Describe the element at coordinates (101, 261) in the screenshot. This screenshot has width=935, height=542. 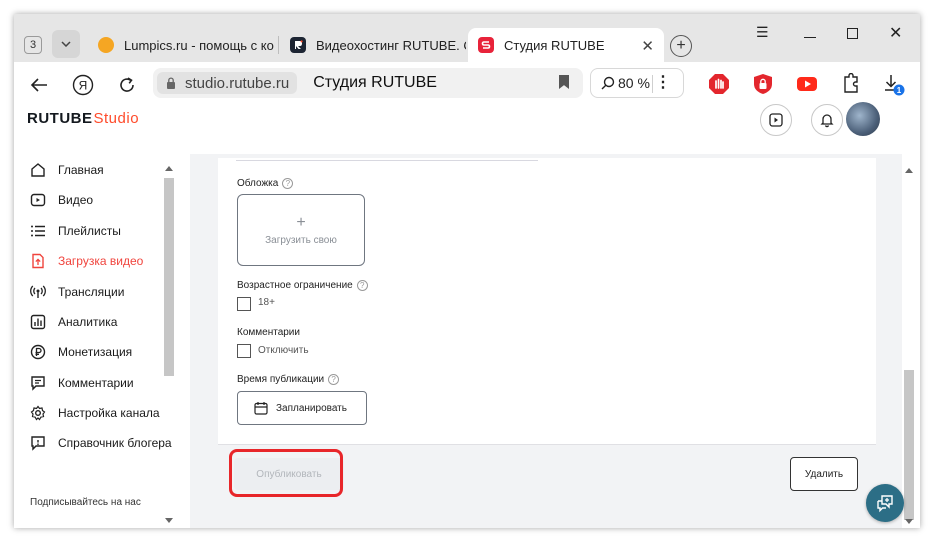
I see `sidebar-item-label: Загрузка видео` at that location.